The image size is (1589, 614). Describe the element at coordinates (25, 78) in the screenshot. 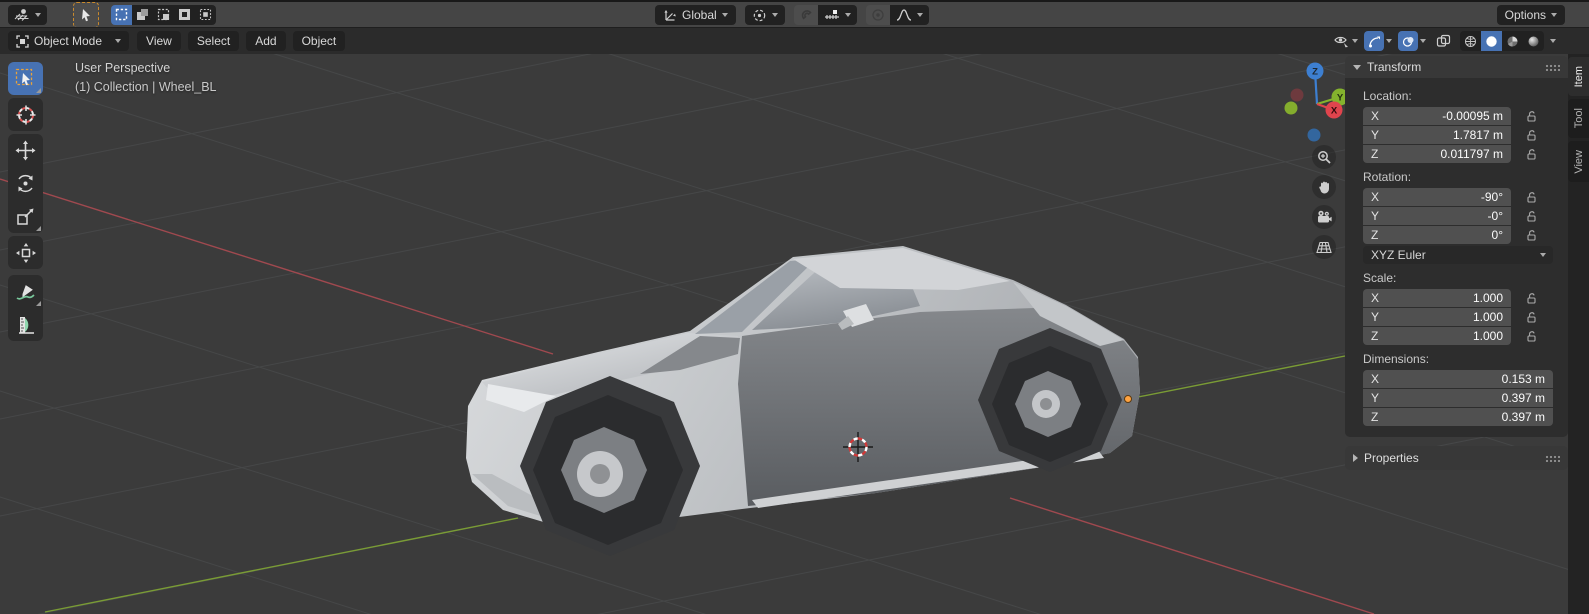

I see `tool-select-box` at that location.